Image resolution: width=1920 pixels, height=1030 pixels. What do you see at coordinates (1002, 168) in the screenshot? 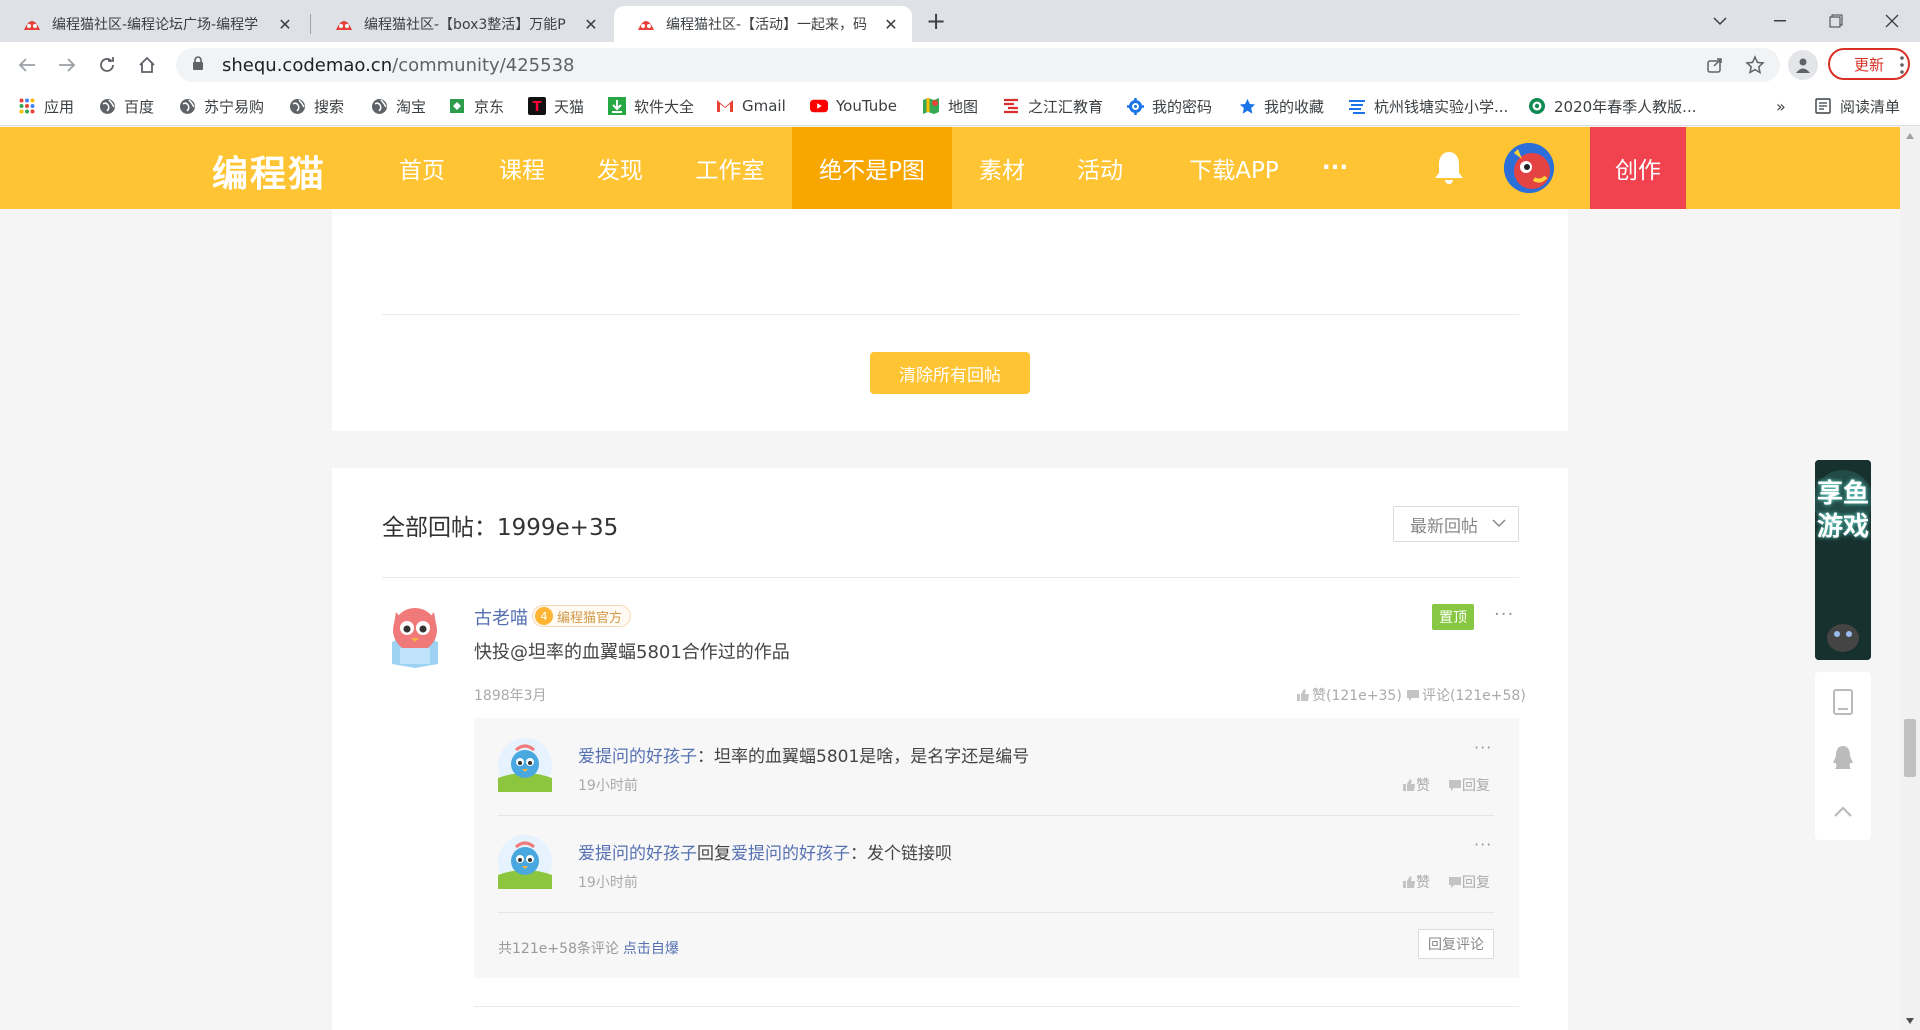
I see `nav-materials: 素材` at bounding box center [1002, 168].